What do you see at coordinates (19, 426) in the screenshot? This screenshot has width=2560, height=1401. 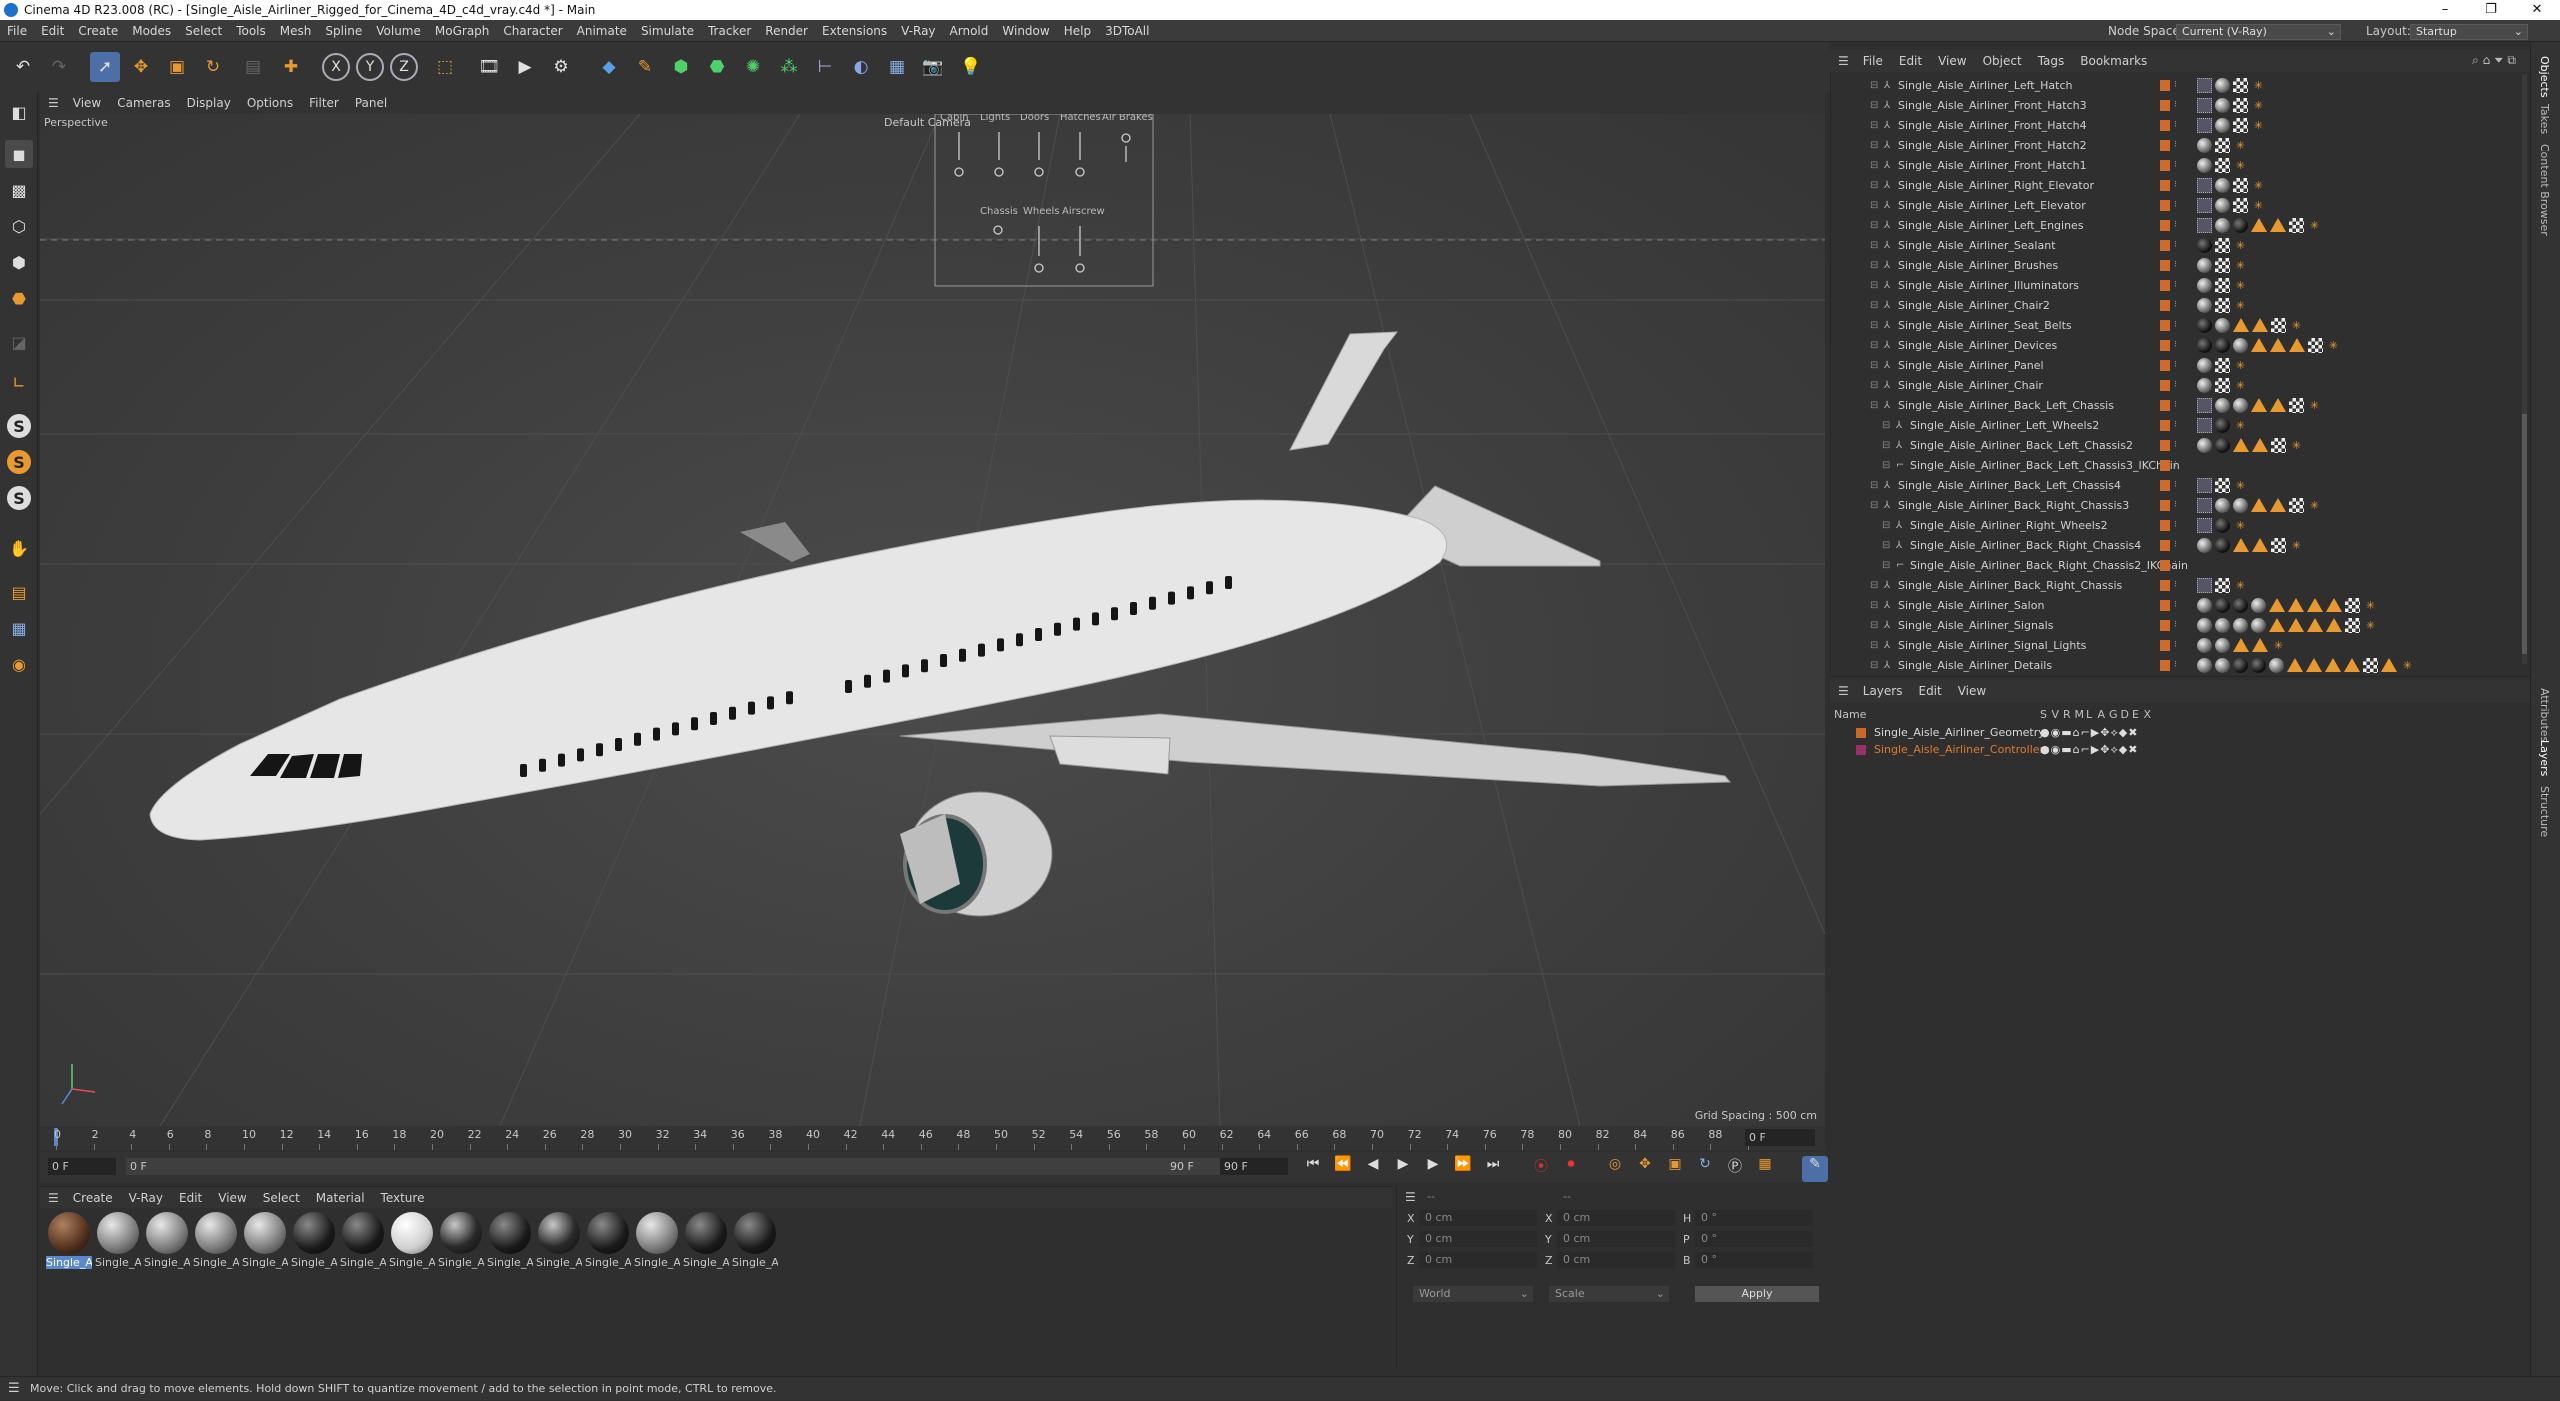 I see `snap-icon: S` at bounding box center [19, 426].